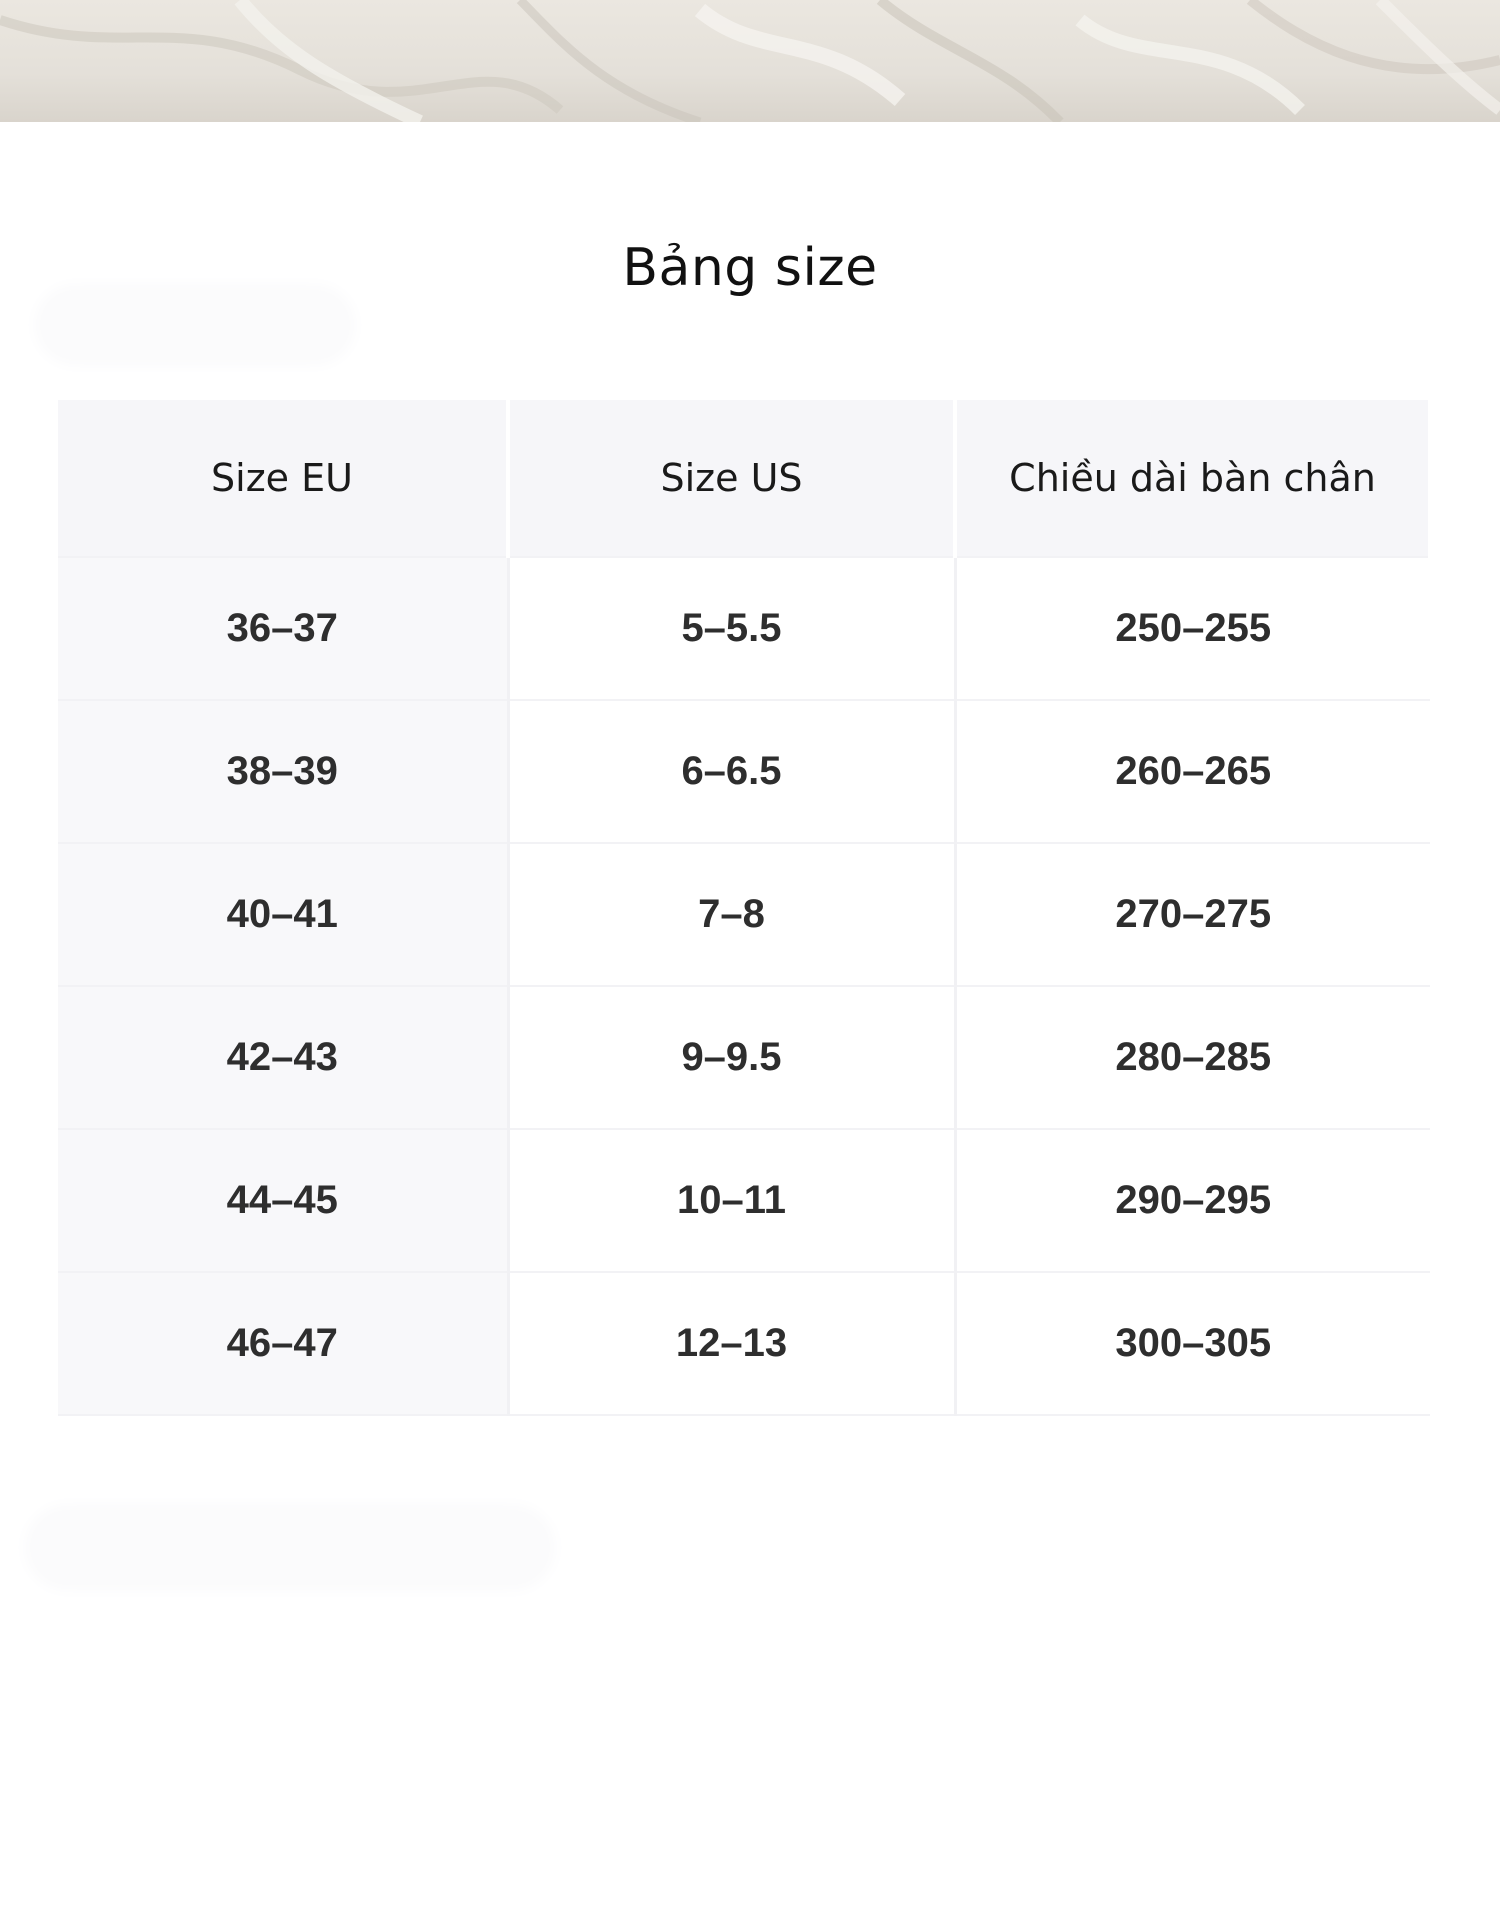  Describe the element at coordinates (284, 914) in the screenshot. I see `cell-size-eu: 40–41` at that location.